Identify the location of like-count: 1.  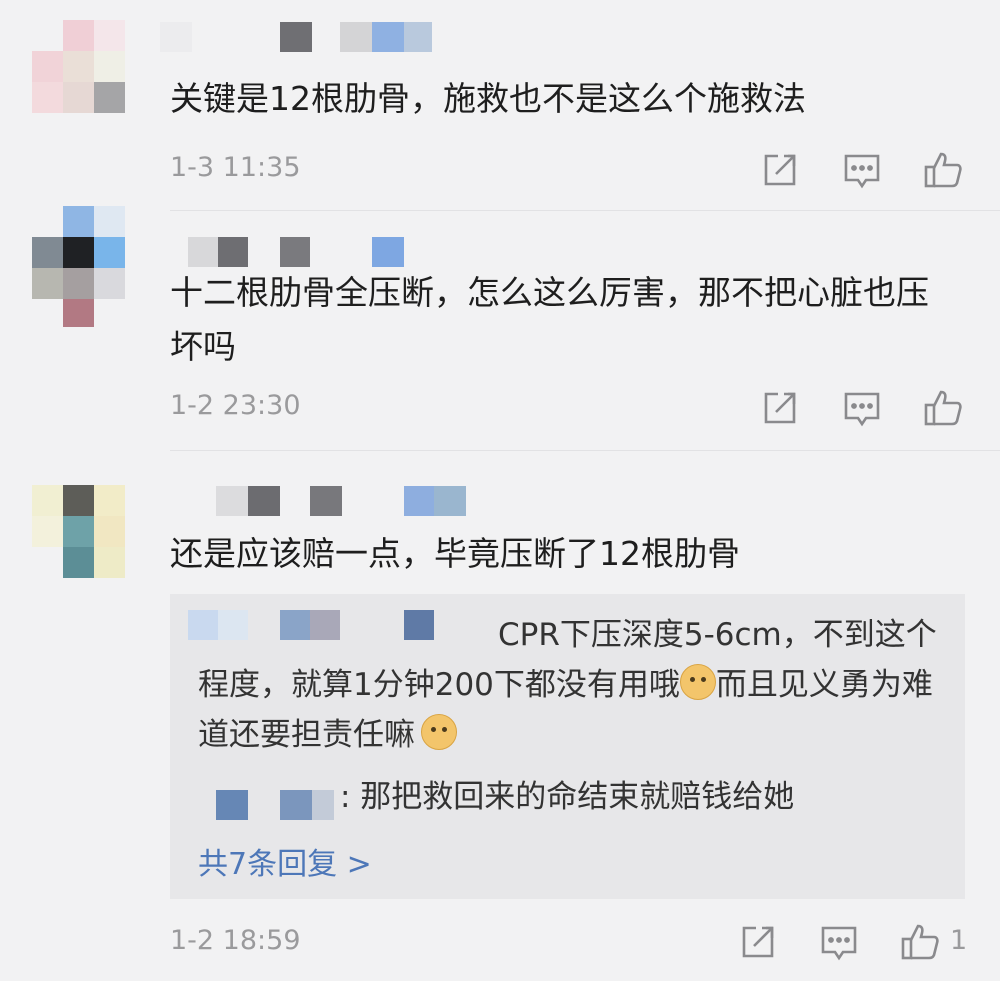
(959, 940).